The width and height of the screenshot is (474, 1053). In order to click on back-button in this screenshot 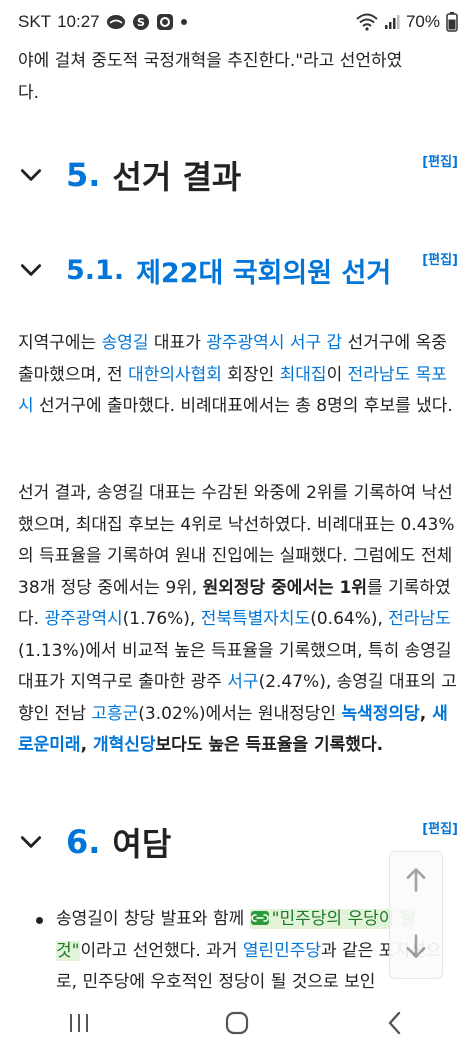, I will do `click(395, 1023)`.